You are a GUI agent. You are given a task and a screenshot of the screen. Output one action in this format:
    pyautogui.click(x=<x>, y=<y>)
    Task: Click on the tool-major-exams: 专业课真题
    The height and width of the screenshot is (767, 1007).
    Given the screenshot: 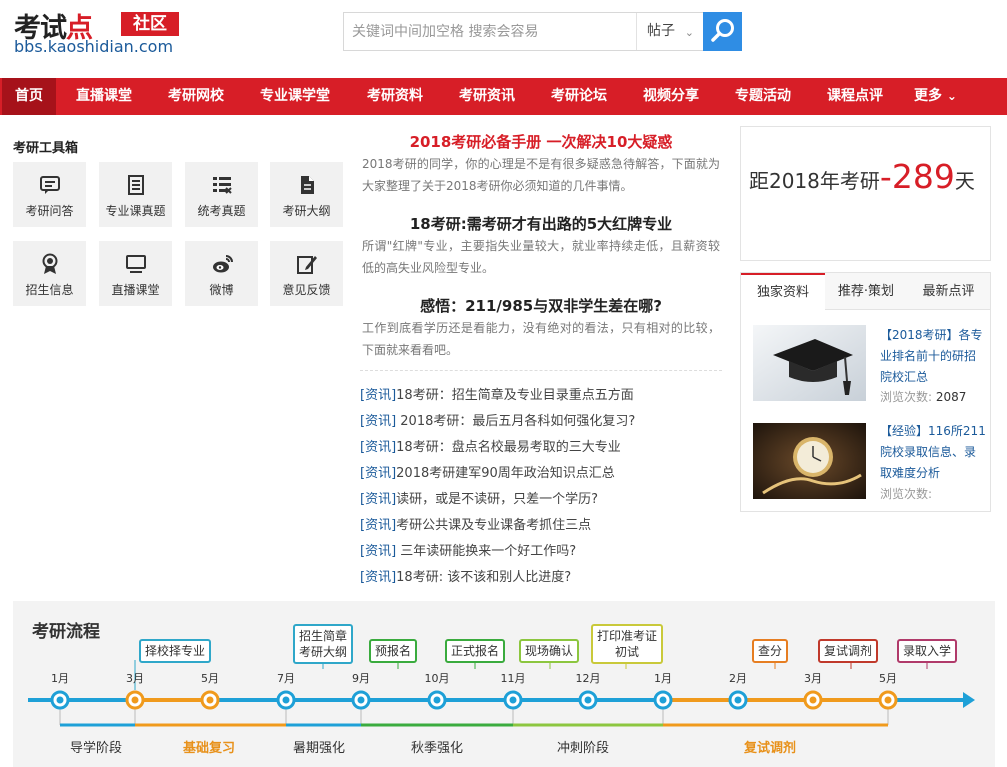 What is the action you would take?
    pyautogui.click(x=135, y=194)
    